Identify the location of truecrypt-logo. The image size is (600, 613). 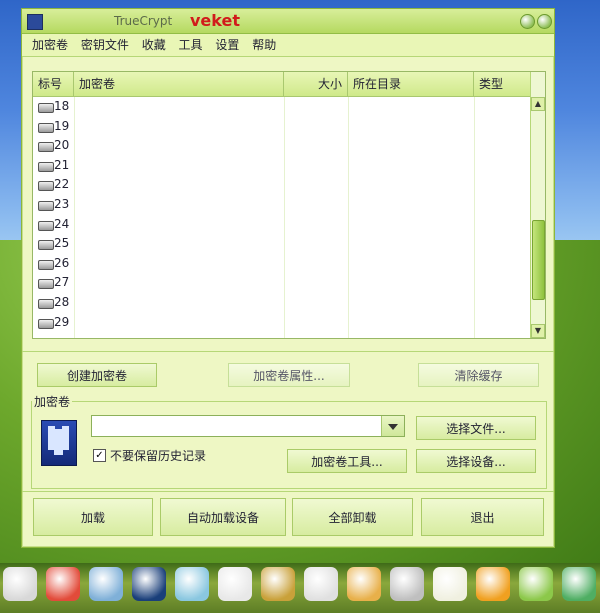
(59, 443).